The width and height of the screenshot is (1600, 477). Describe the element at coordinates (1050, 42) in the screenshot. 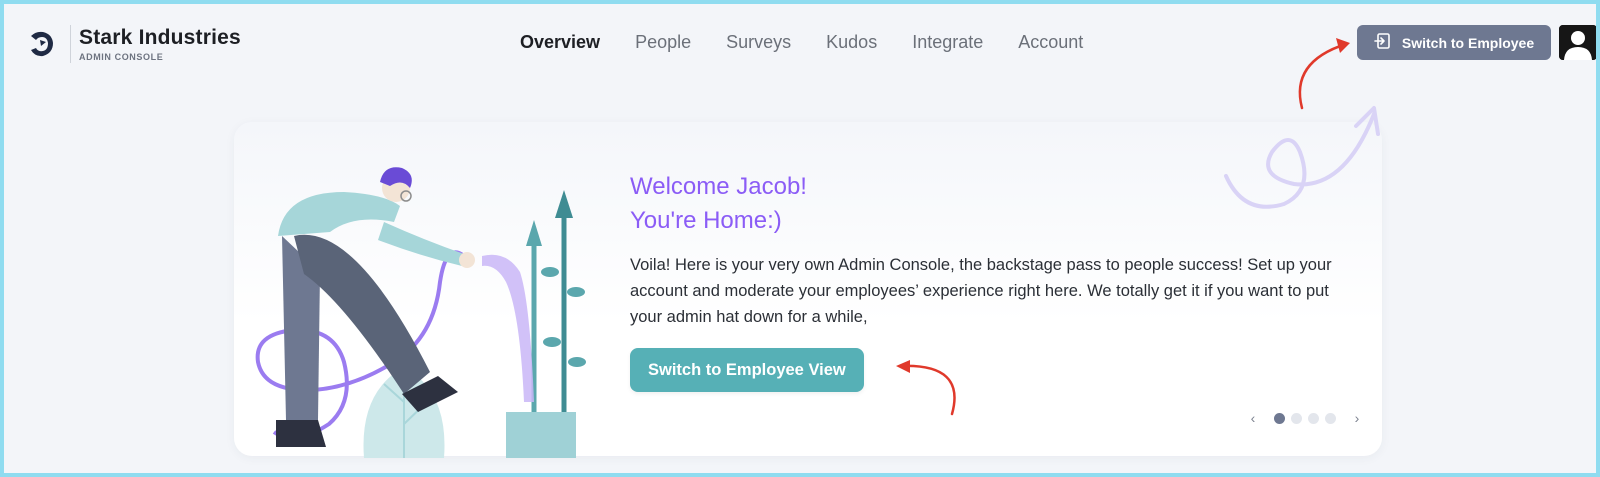

I see `nav-account: Account` at that location.